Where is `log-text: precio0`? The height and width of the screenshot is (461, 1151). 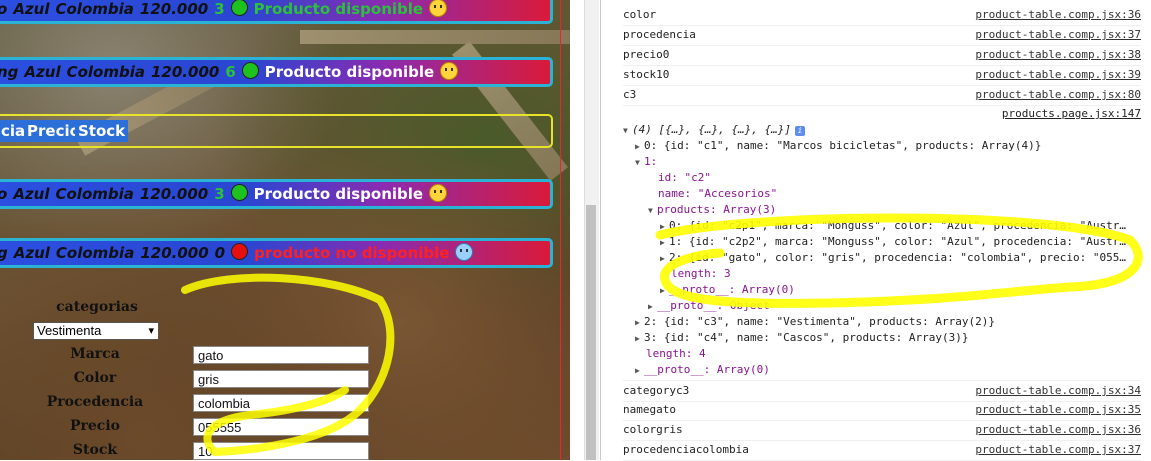
log-text: precio0 is located at coordinates (646, 54).